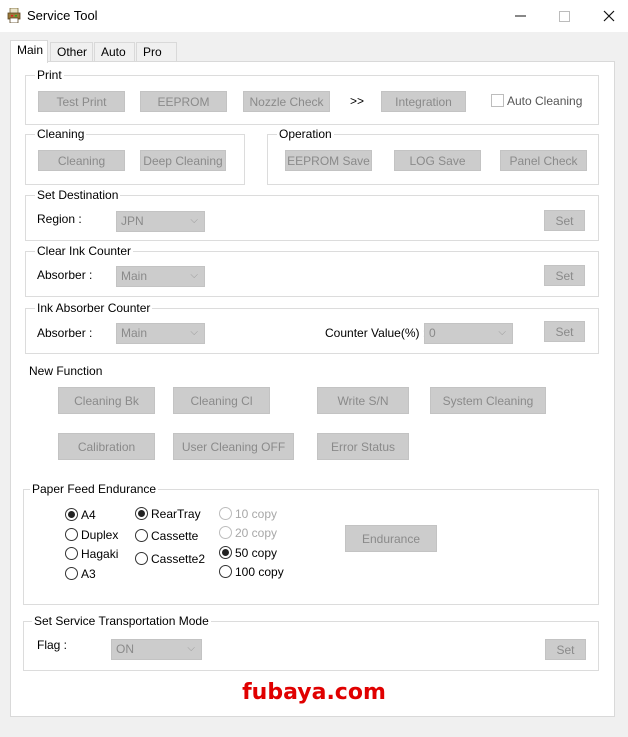 The image size is (628, 737). I want to click on new-function-title: New Function, so click(66, 371).